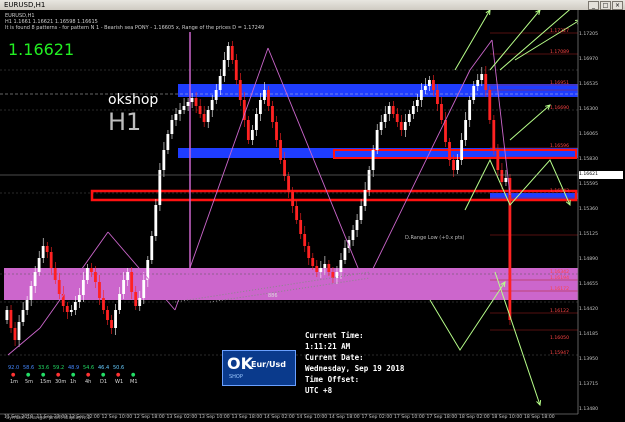 The image size is (625, 422). I want to click on y-axis-label: 1.15595, so click(588, 184).